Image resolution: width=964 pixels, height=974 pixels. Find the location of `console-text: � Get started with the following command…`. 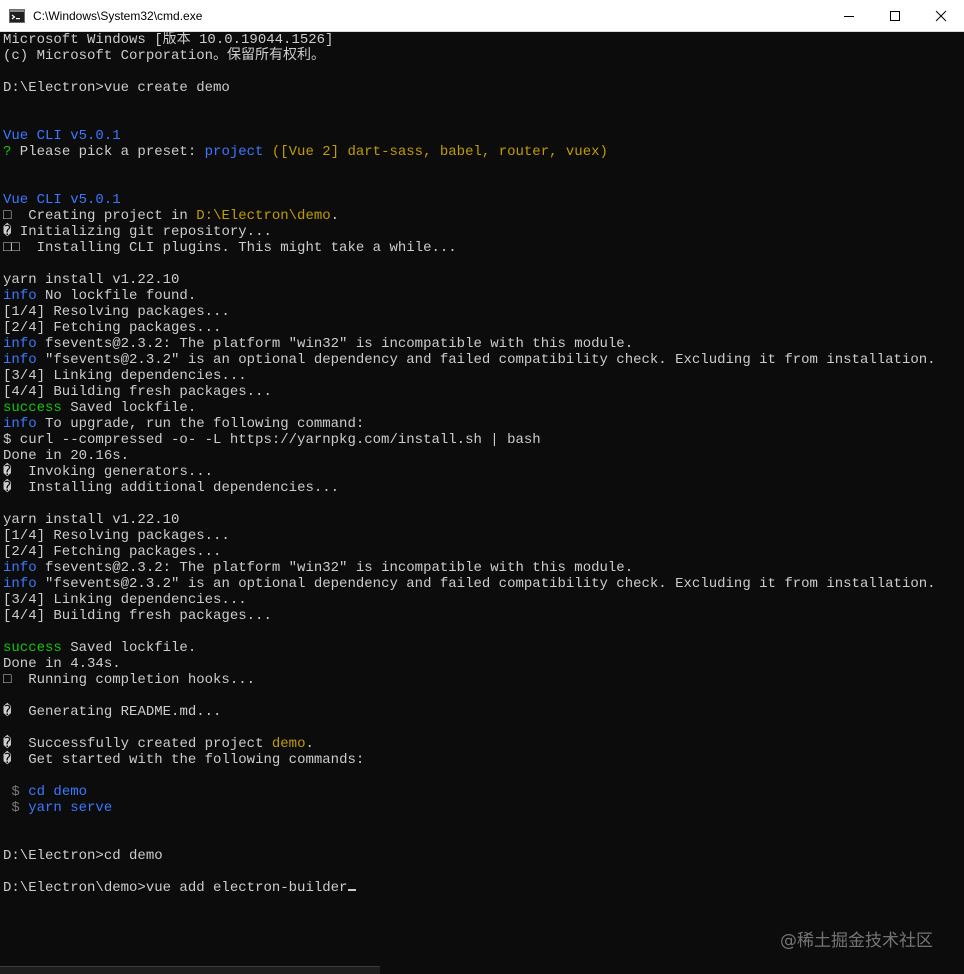

console-text: � Get started with the following command… is located at coordinates (184, 760).